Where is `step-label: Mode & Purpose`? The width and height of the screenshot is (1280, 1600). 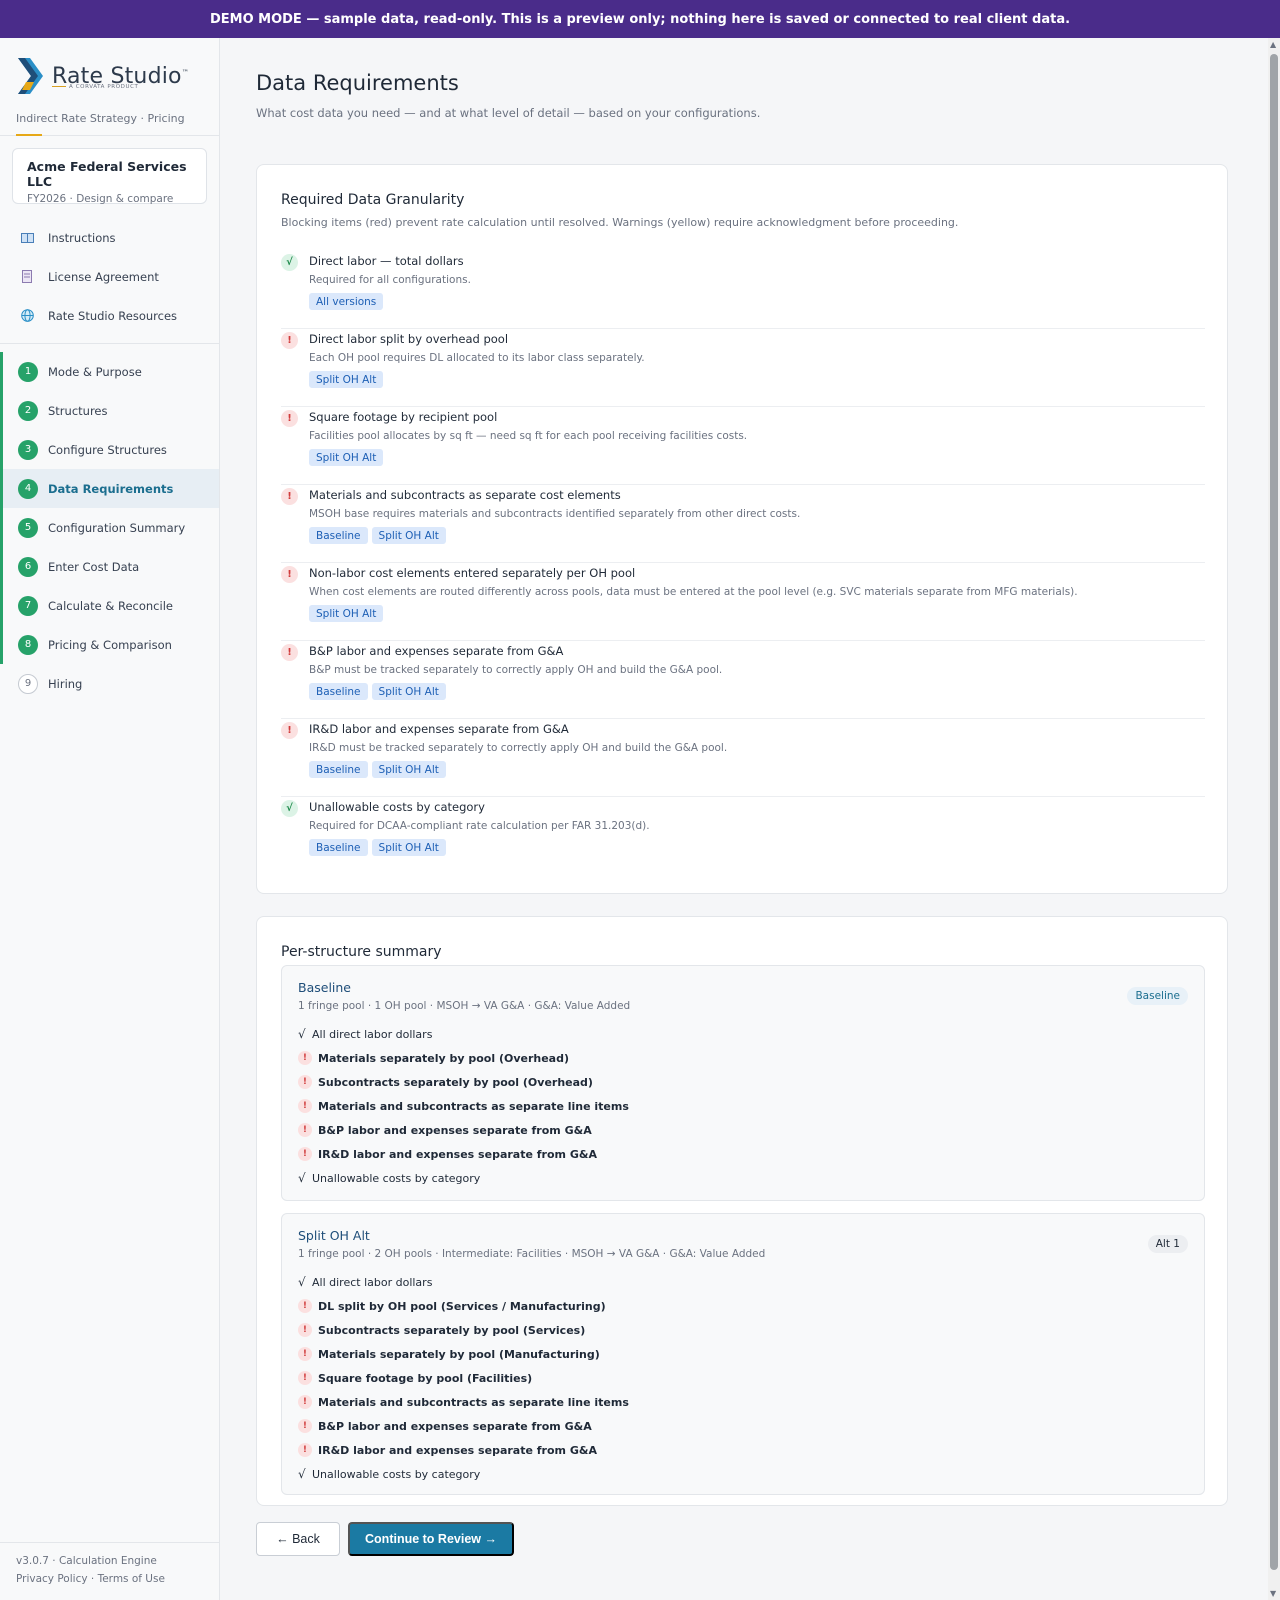 step-label: Mode & Purpose is located at coordinates (95, 371).